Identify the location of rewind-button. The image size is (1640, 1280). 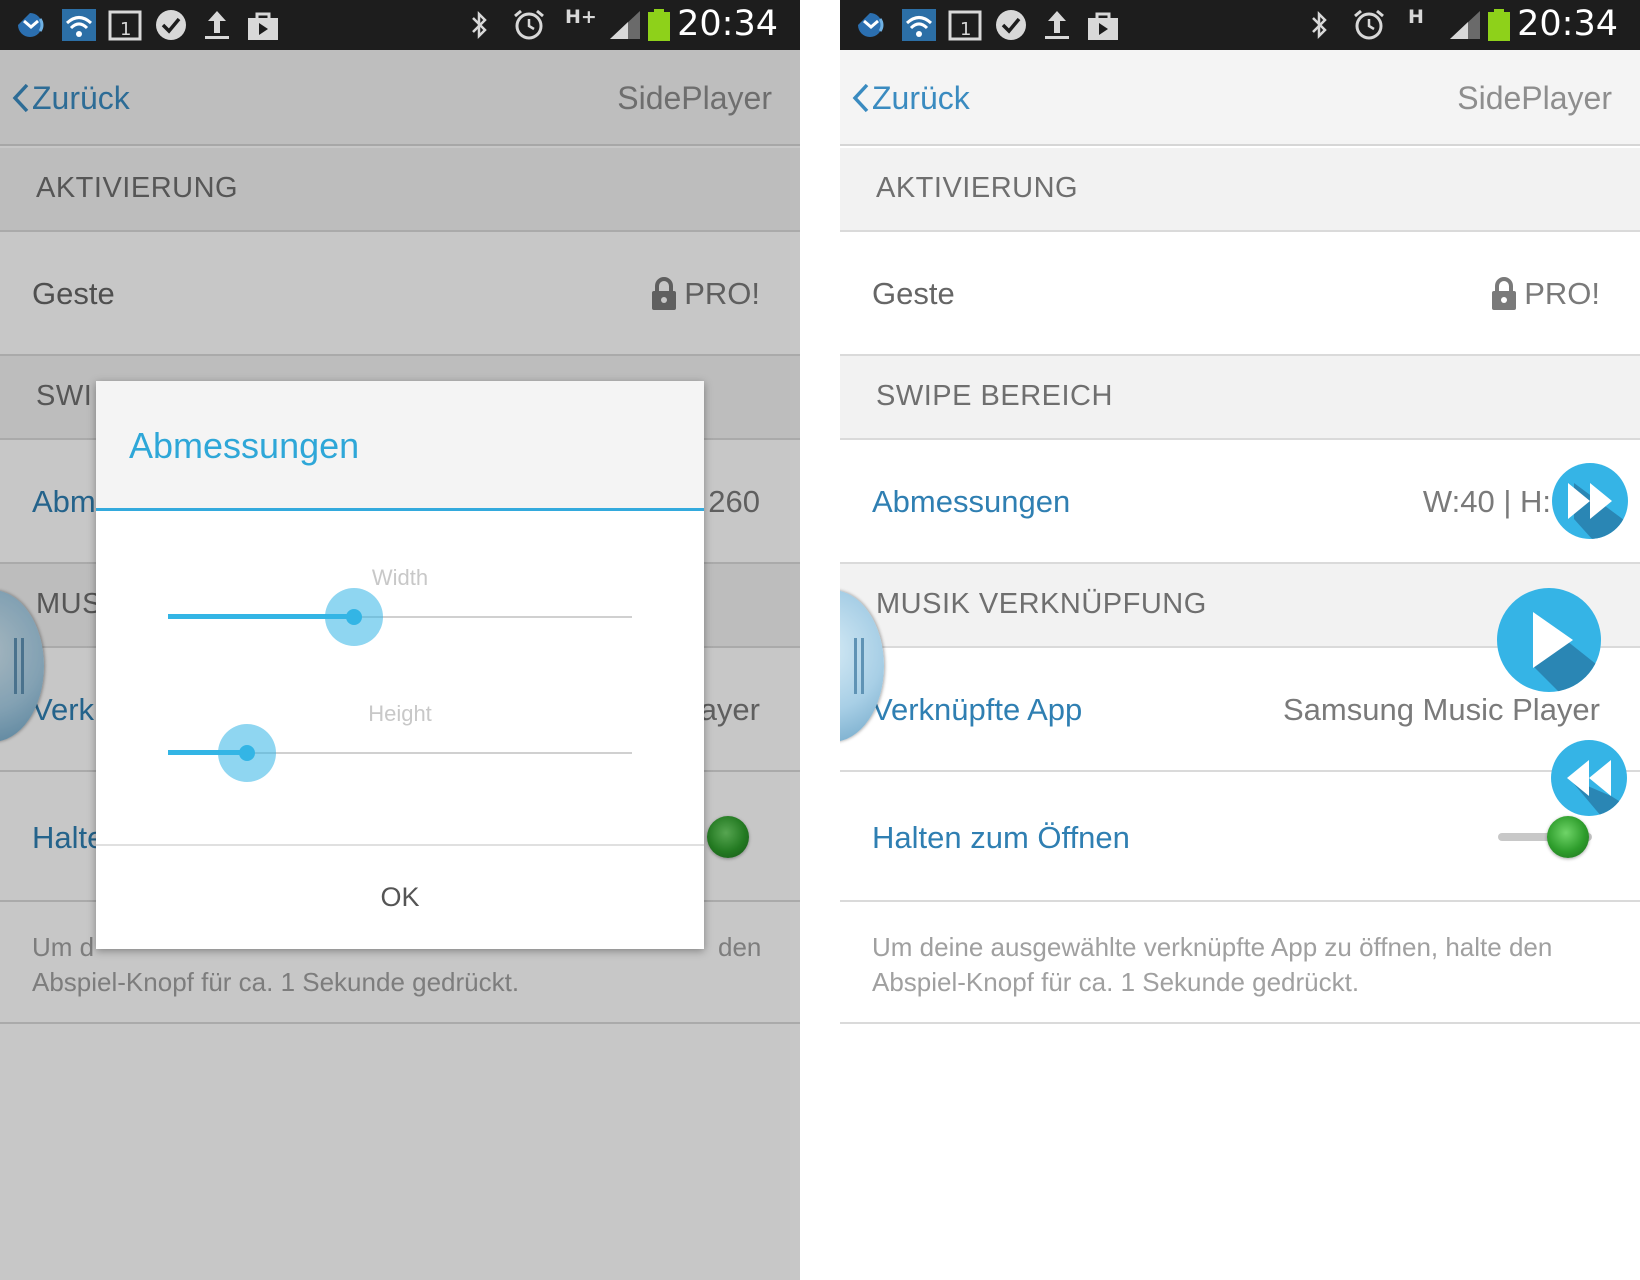
(1589, 778).